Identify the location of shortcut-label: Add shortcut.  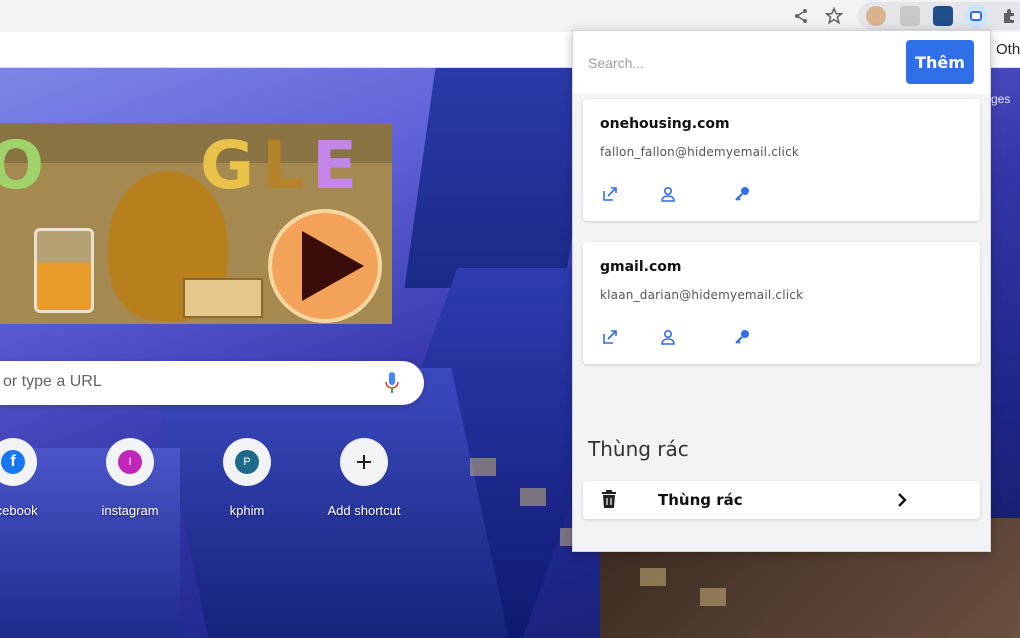
(364, 510).